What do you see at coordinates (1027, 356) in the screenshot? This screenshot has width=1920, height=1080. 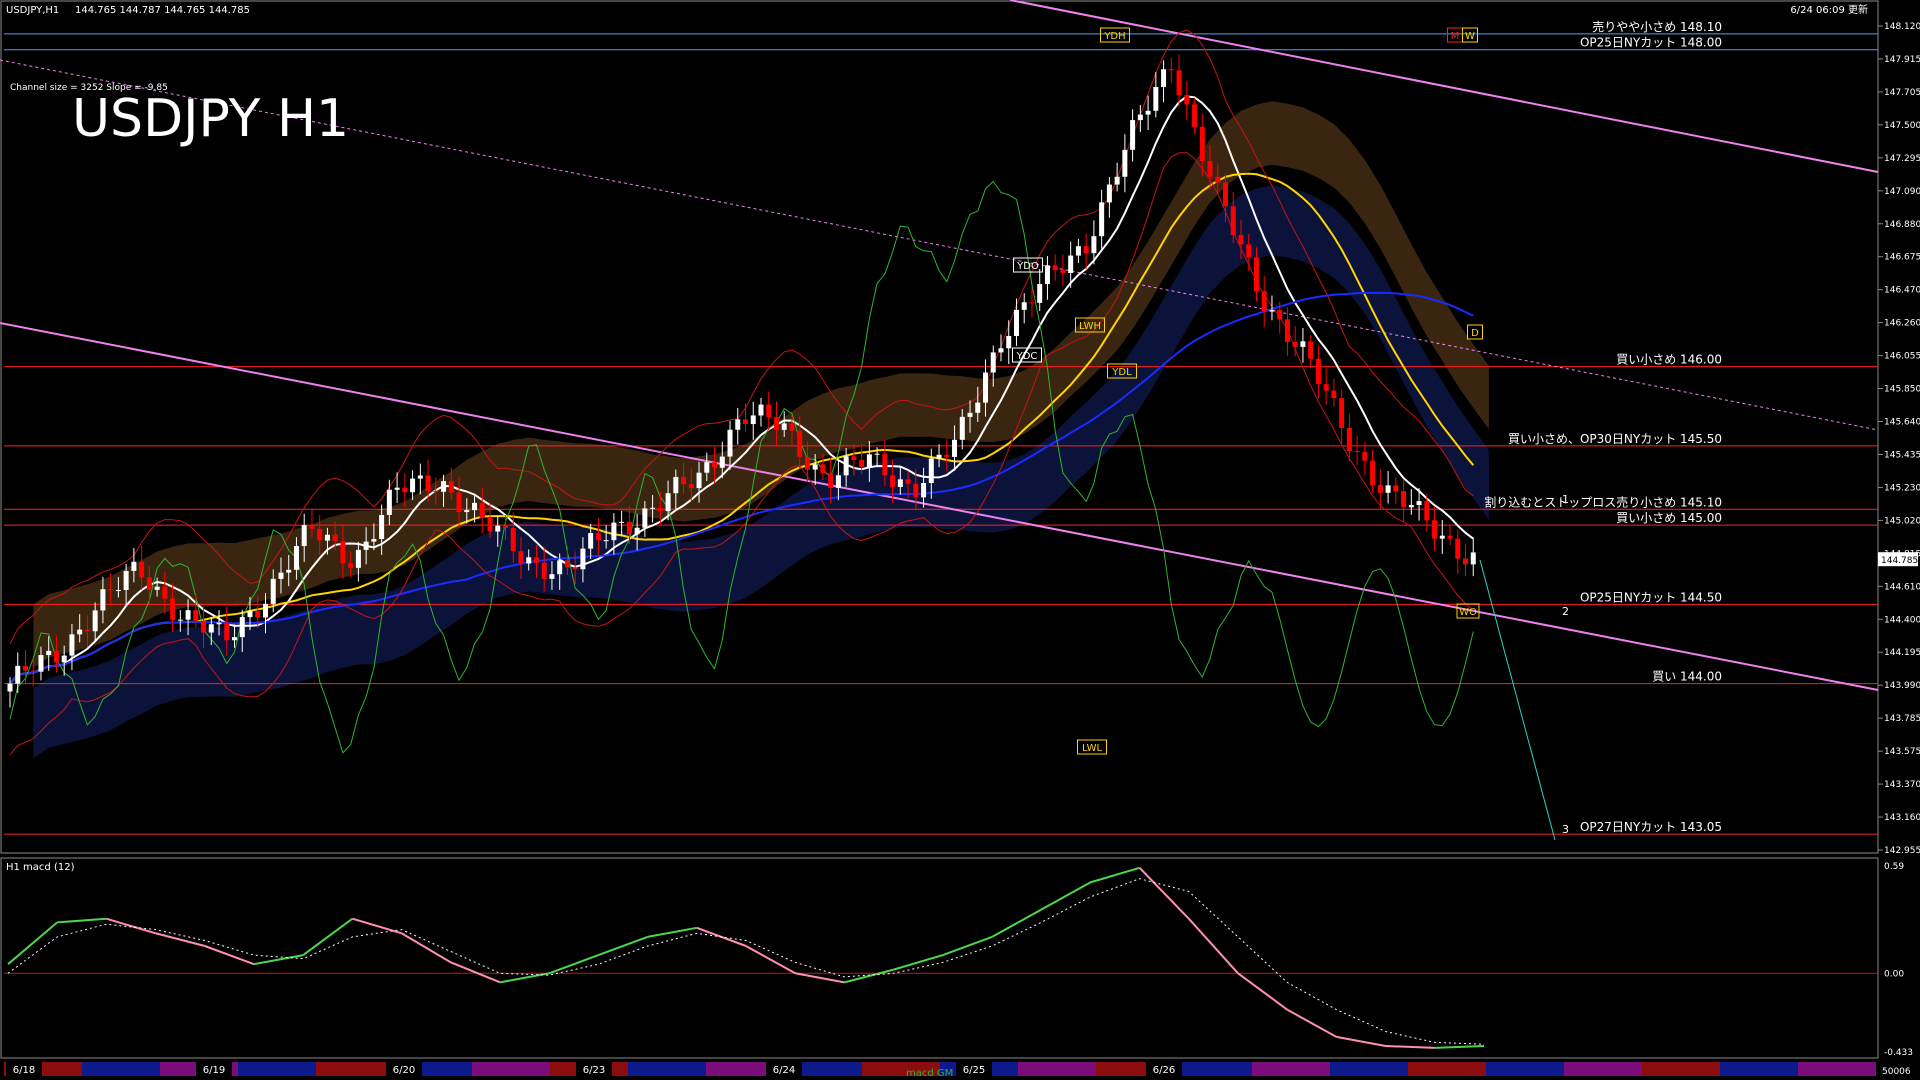 I see `level-marker: YDC` at bounding box center [1027, 356].